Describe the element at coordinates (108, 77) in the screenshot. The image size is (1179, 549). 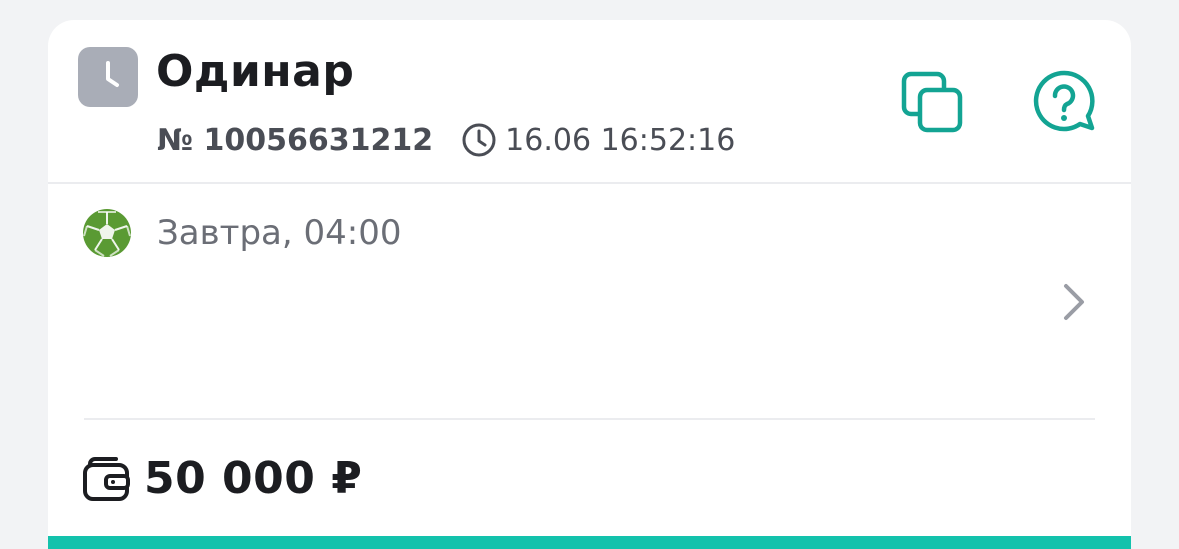
I see `clock-icon` at that location.